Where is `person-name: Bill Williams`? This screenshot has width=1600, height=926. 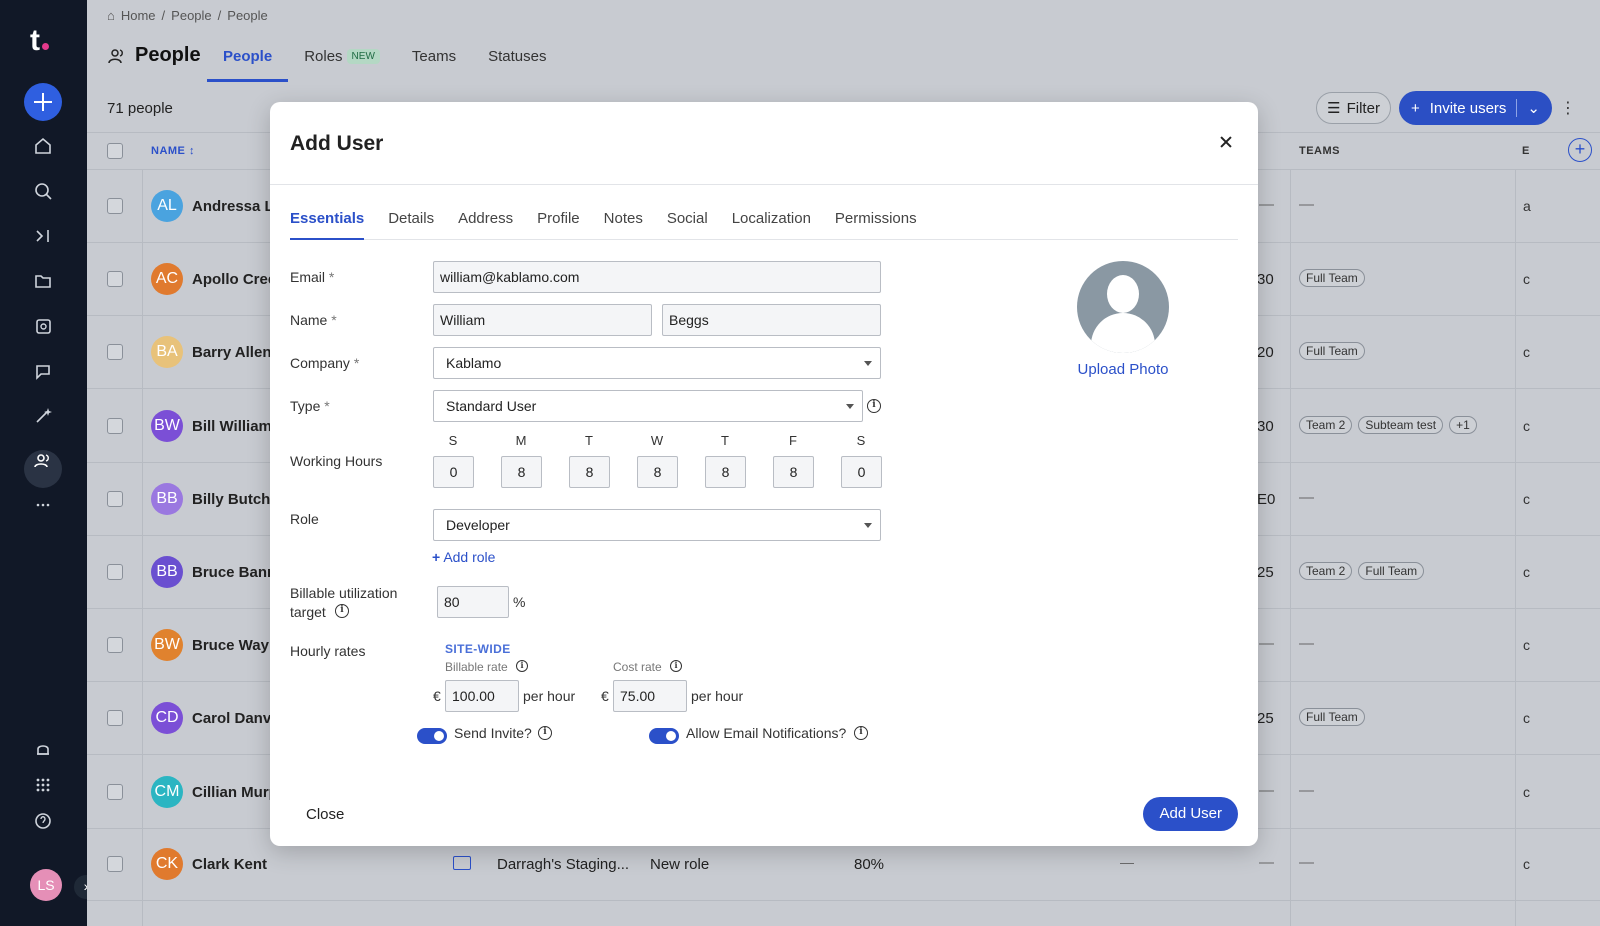
person-name: Bill Williams is located at coordinates (236, 426).